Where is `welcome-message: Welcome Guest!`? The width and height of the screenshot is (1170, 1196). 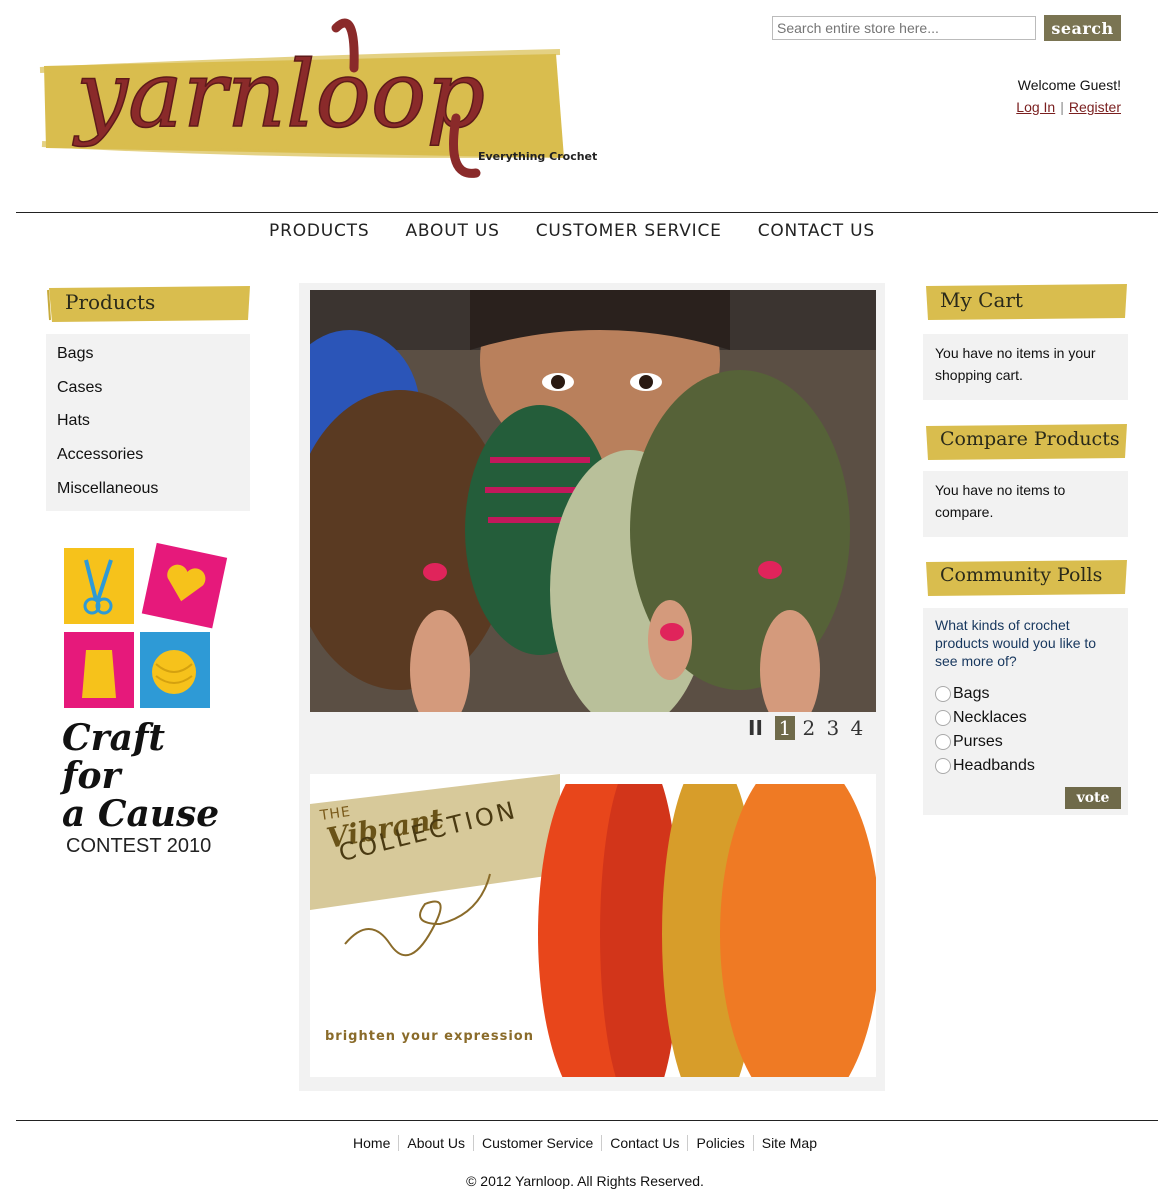
welcome-message: Welcome Guest! is located at coordinates (1069, 85).